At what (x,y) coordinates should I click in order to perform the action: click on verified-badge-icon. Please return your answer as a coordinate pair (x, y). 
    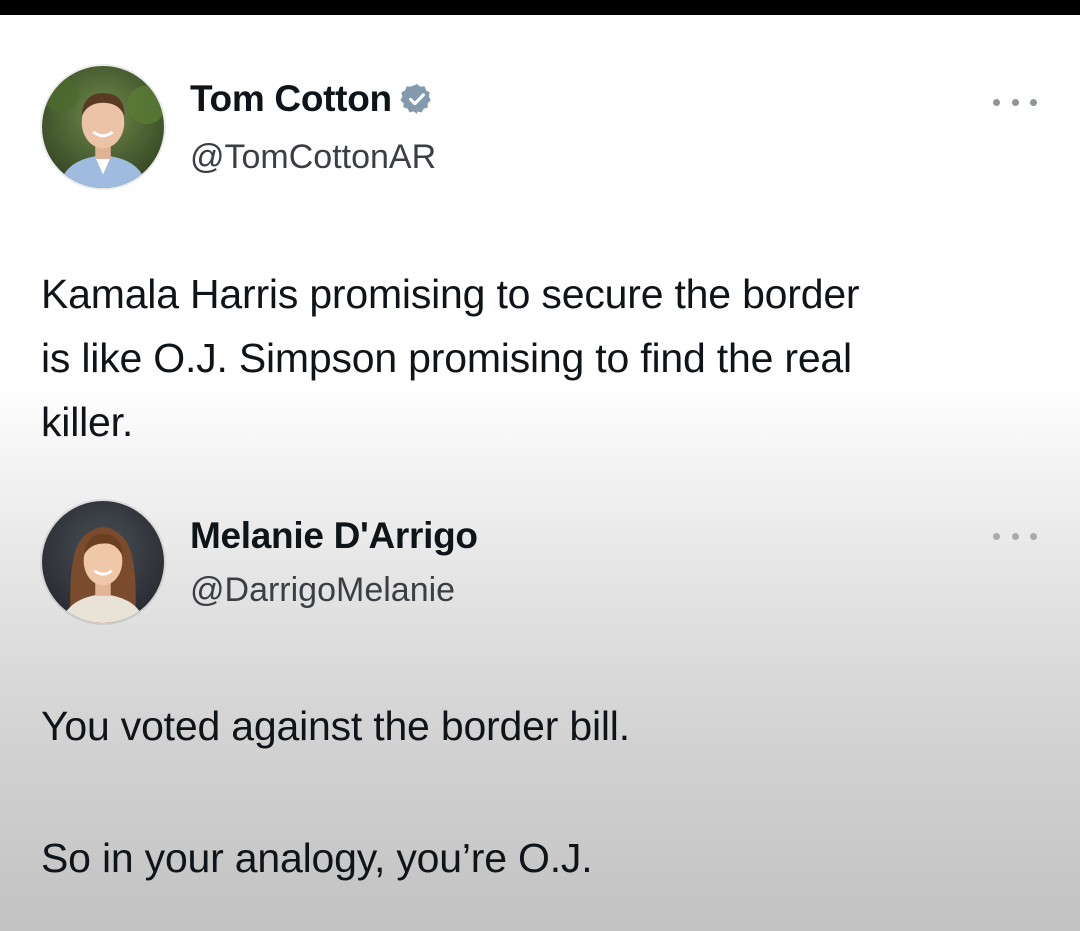
    Looking at the image, I should click on (417, 99).